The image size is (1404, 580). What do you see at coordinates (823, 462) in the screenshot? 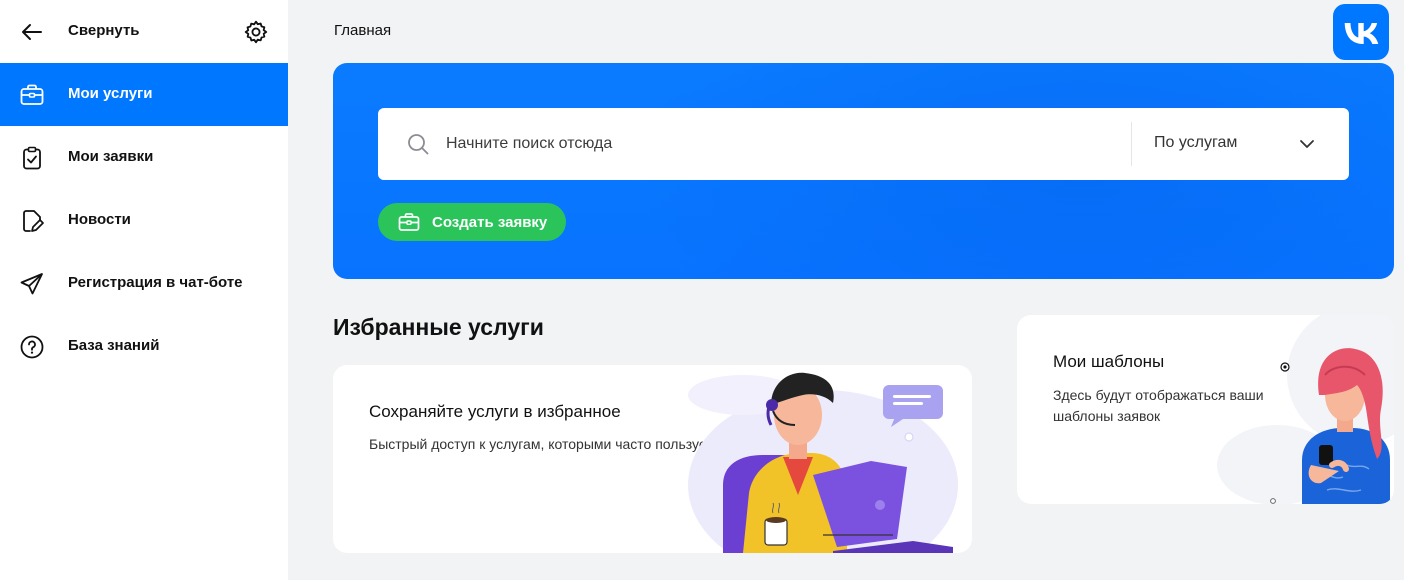
I see `support-operator-illustration` at bounding box center [823, 462].